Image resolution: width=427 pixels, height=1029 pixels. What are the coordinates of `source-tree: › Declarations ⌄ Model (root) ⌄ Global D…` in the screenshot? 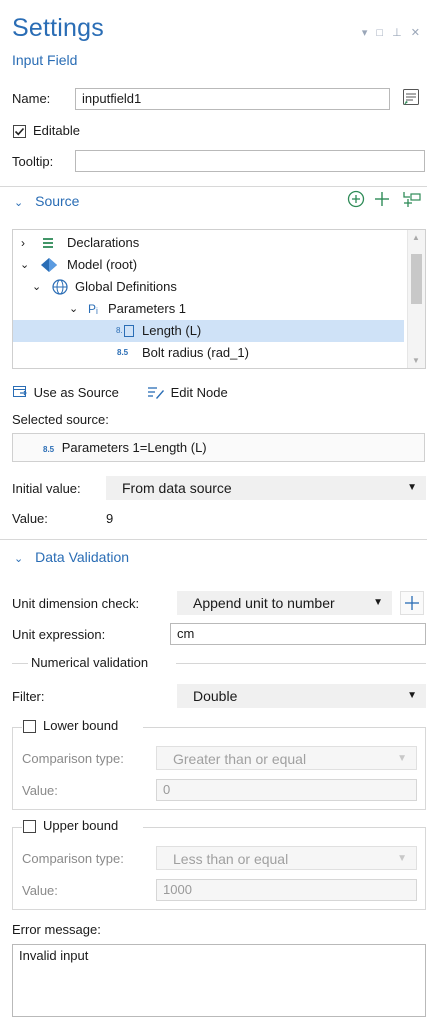 It's located at (219, 299).